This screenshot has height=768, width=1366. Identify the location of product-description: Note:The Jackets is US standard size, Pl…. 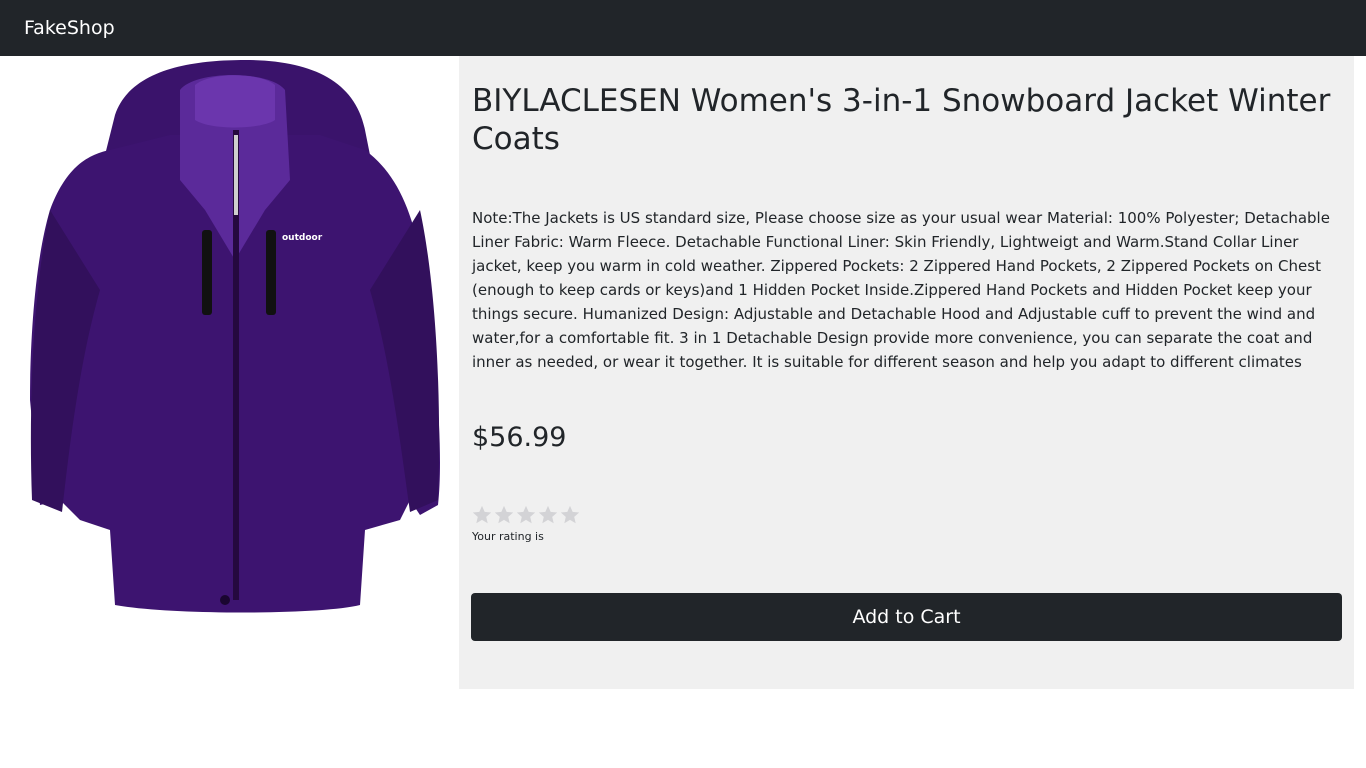
(901, 290).